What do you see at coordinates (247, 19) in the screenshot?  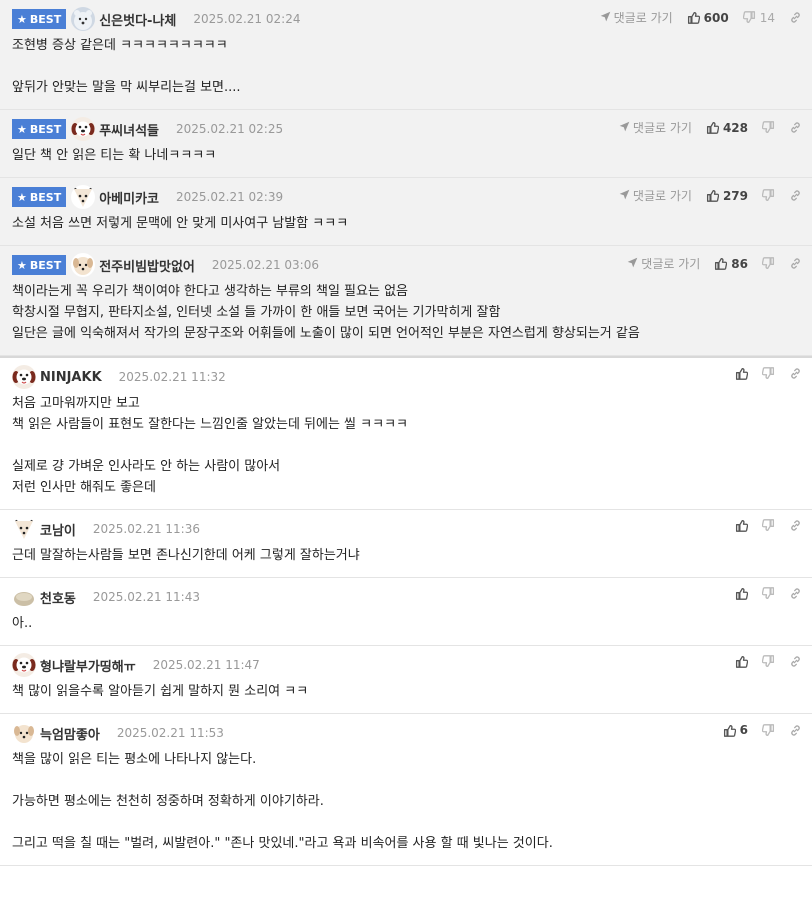 I see `timestamp: 2025.02.21 02:24` at bounding box center [247, 19].